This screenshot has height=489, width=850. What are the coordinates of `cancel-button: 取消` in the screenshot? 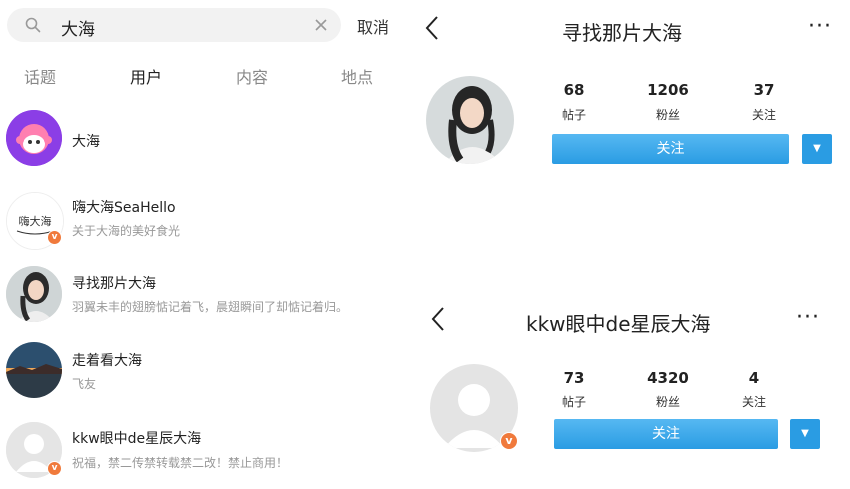 It's located at (373, 26).